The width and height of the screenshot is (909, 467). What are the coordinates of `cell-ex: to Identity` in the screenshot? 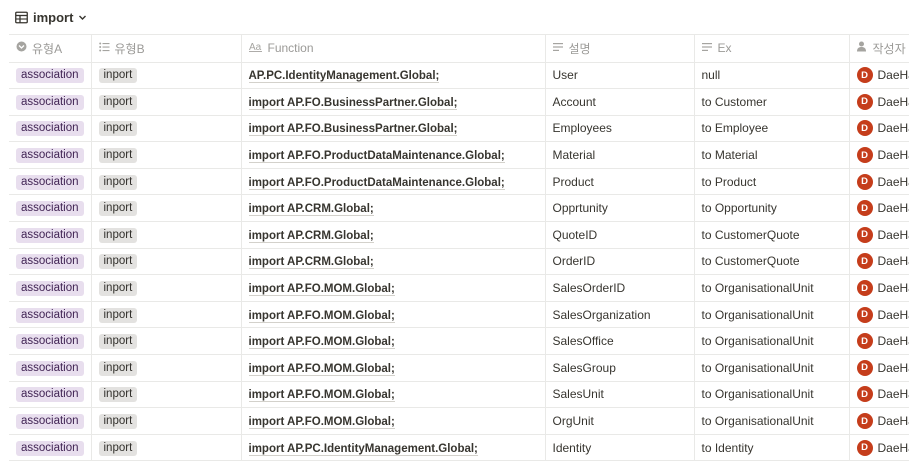 It's located at (771, 447).